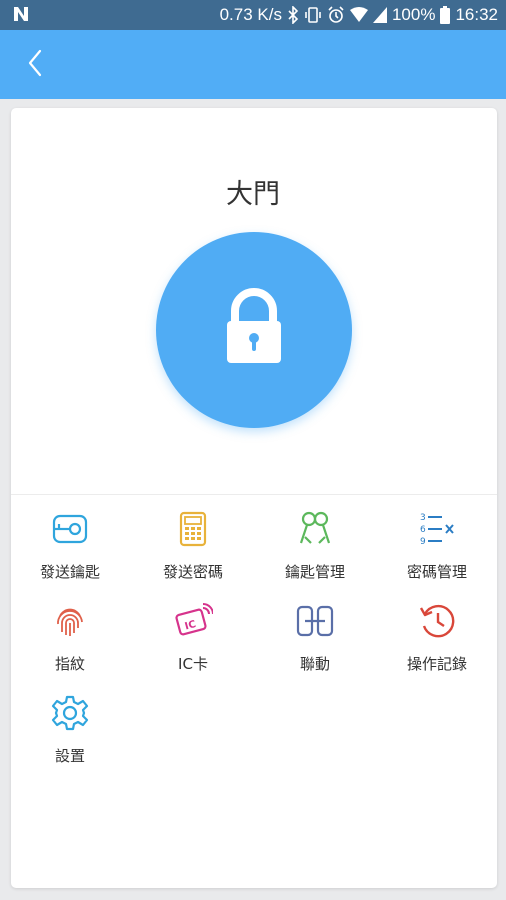  Describe the element at coordinates (315, 529) in the screenshot. I see `keys-icon` at that location.